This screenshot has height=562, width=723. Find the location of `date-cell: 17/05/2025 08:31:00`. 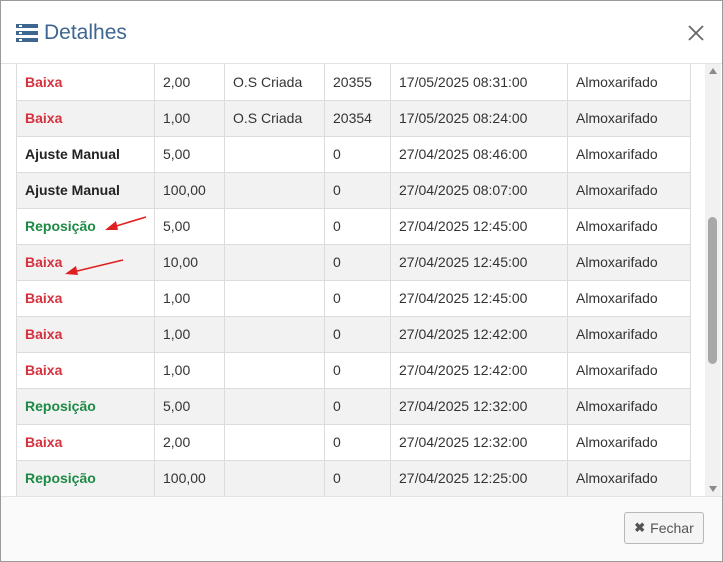

date-cell: 17/05/2025 08:31:00 is located at coordinates (479, 82).